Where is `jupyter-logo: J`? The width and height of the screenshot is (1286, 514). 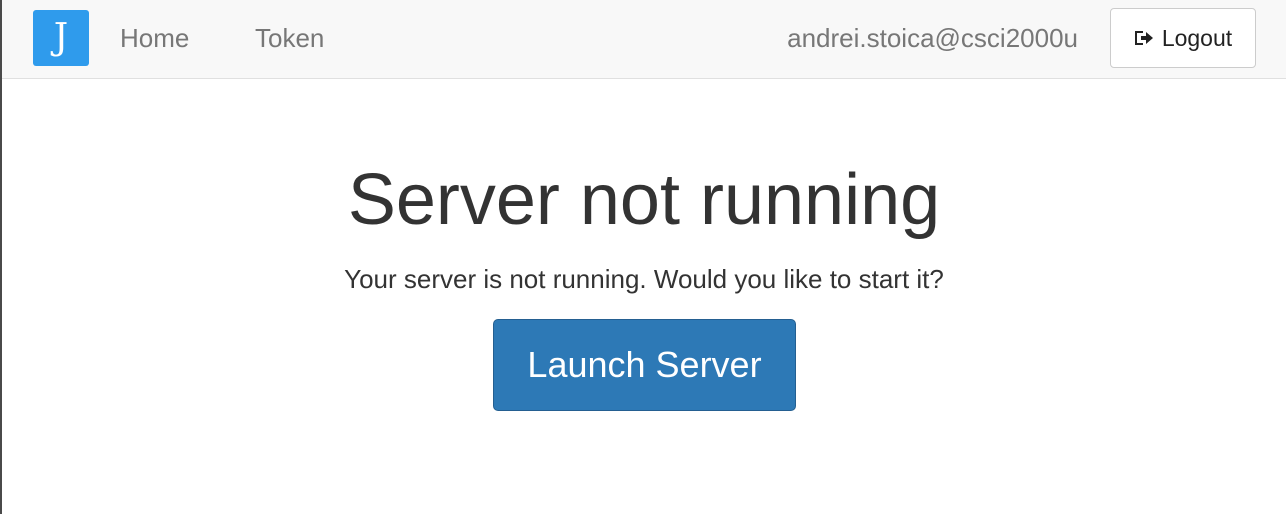 jupyter-logo: J is located at coordinates (61, 38).